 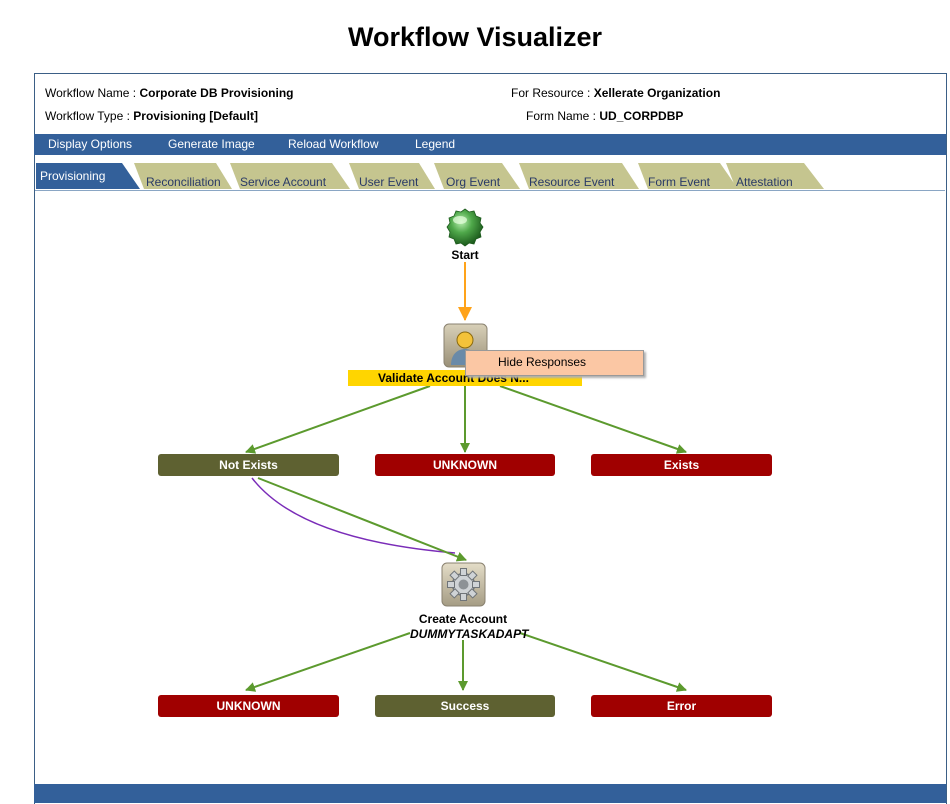 I want to click on not-exists-to-task2-arrow, so click(x=362, y=519).